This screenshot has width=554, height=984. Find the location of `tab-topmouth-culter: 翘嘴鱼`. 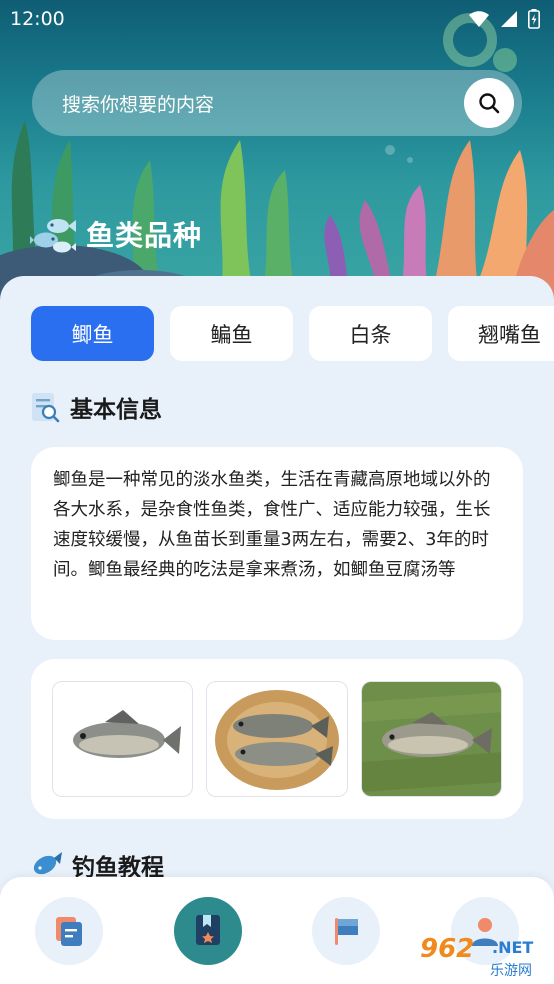

tab-topmouth-culter: 翘嘴鱼 is located at coordinates (501, 333).